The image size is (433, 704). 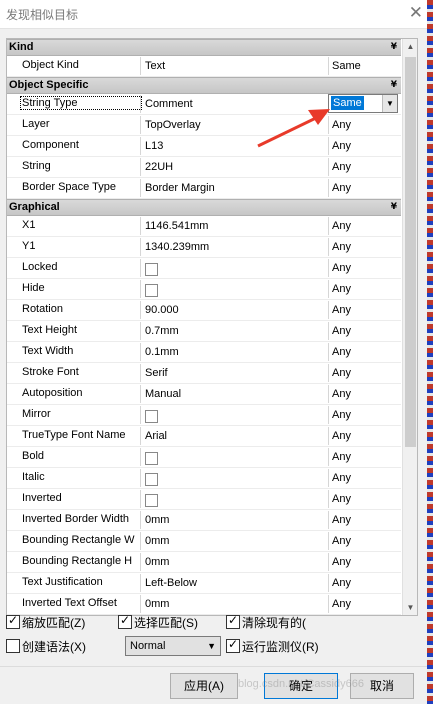 What do you see at coordinates (236, 583) in the screenshot?
I see `property-value: Left-Below` at bounding box center [236, 583].